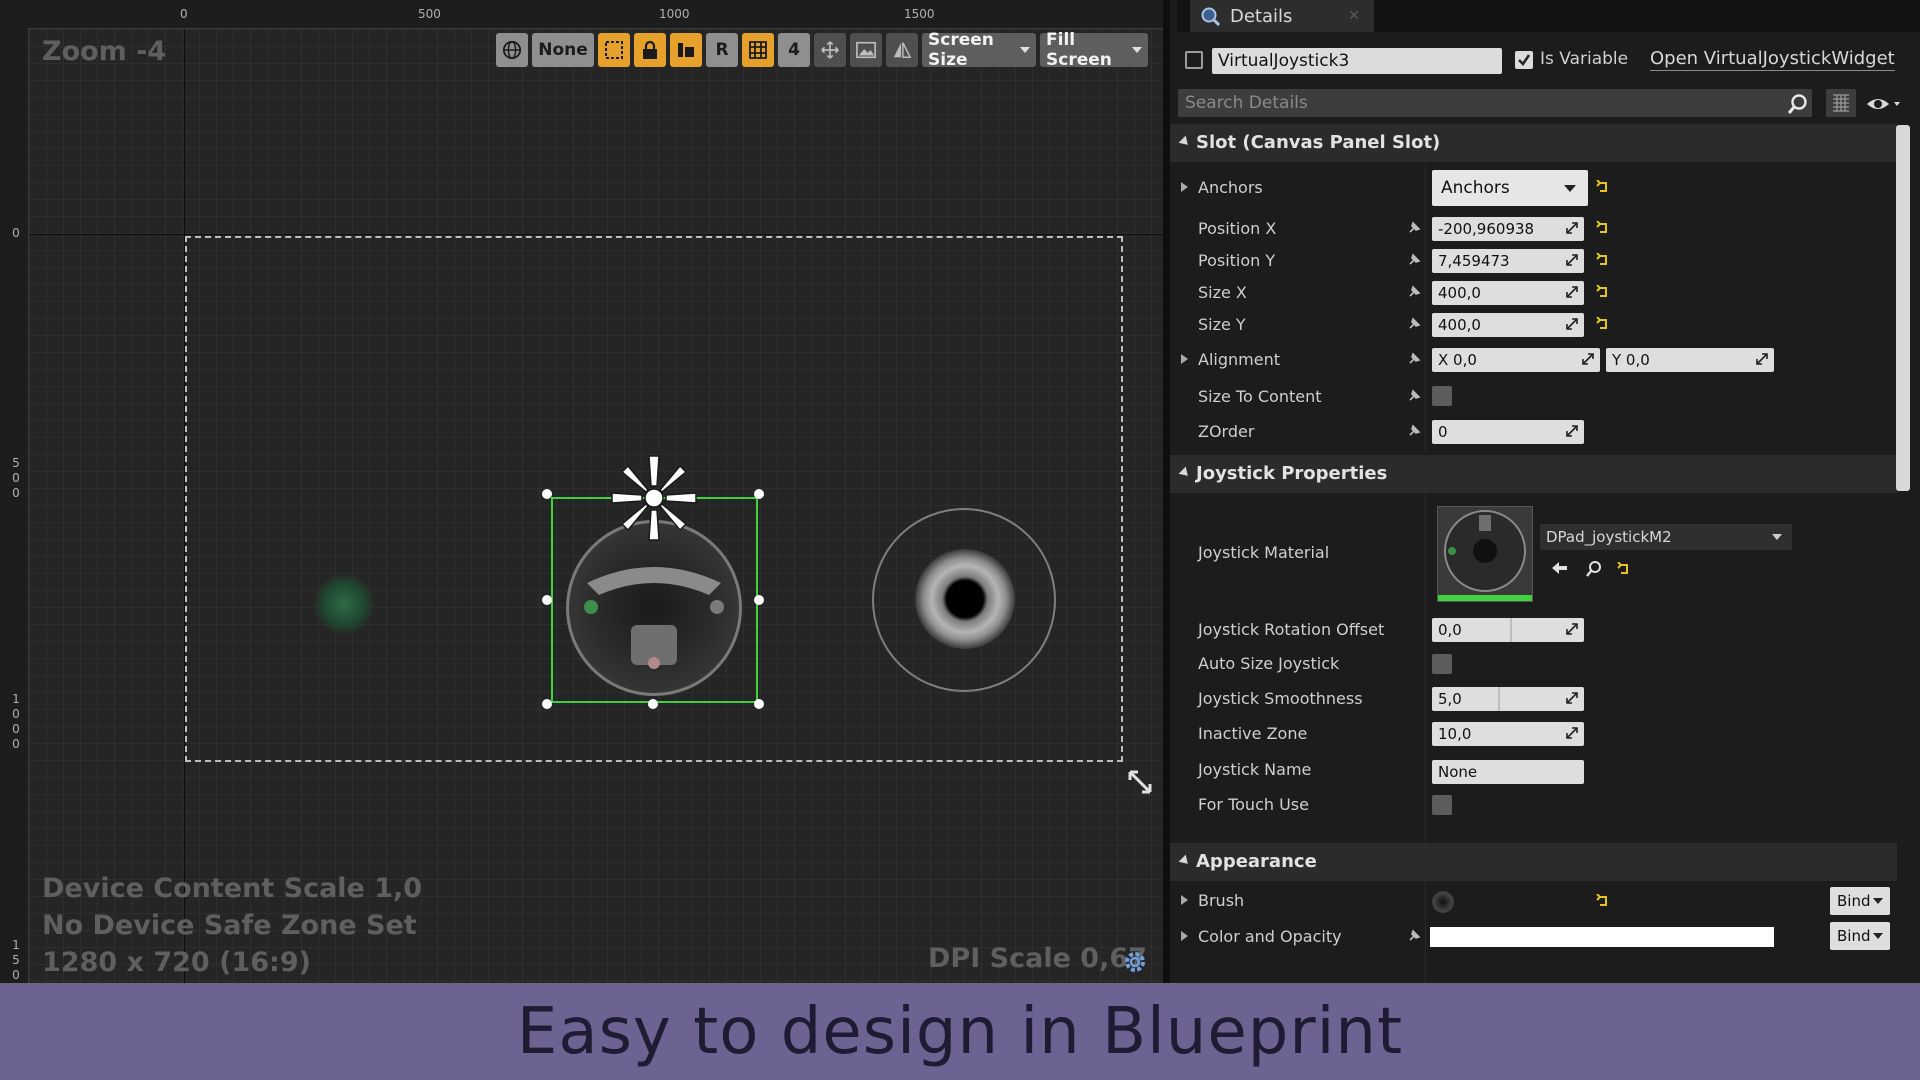 Image resolution: width=1920 pixels, height=1080 pixels. I want to click on eye-icon, so click(1883, 104).